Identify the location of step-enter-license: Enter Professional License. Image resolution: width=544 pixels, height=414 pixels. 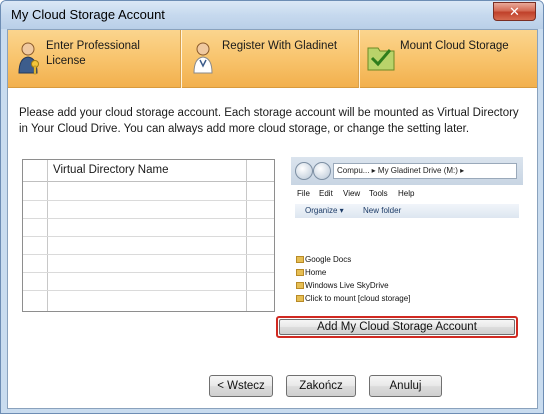
(94, 59).